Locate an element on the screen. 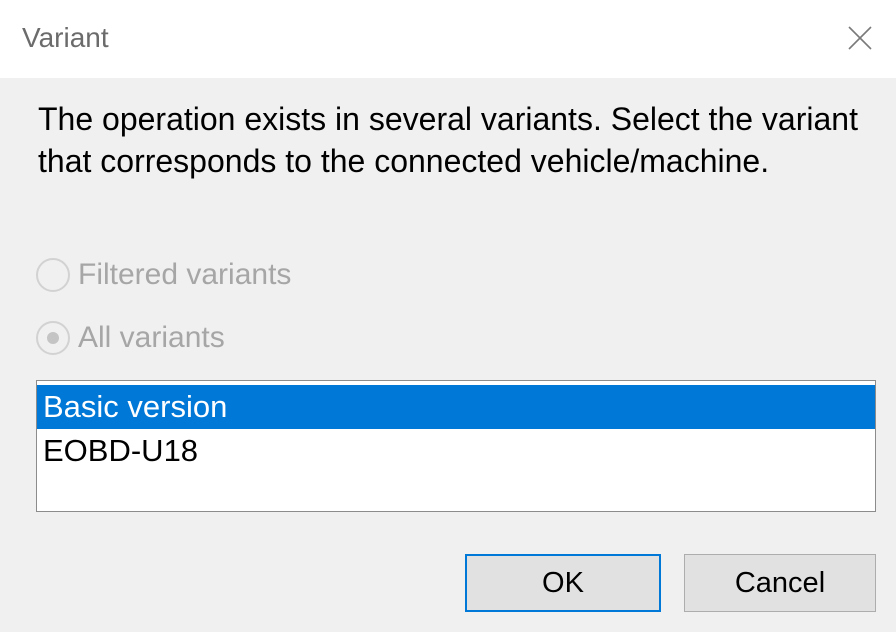  radio-all-variants: All variants is located at coordinates (130, 338).